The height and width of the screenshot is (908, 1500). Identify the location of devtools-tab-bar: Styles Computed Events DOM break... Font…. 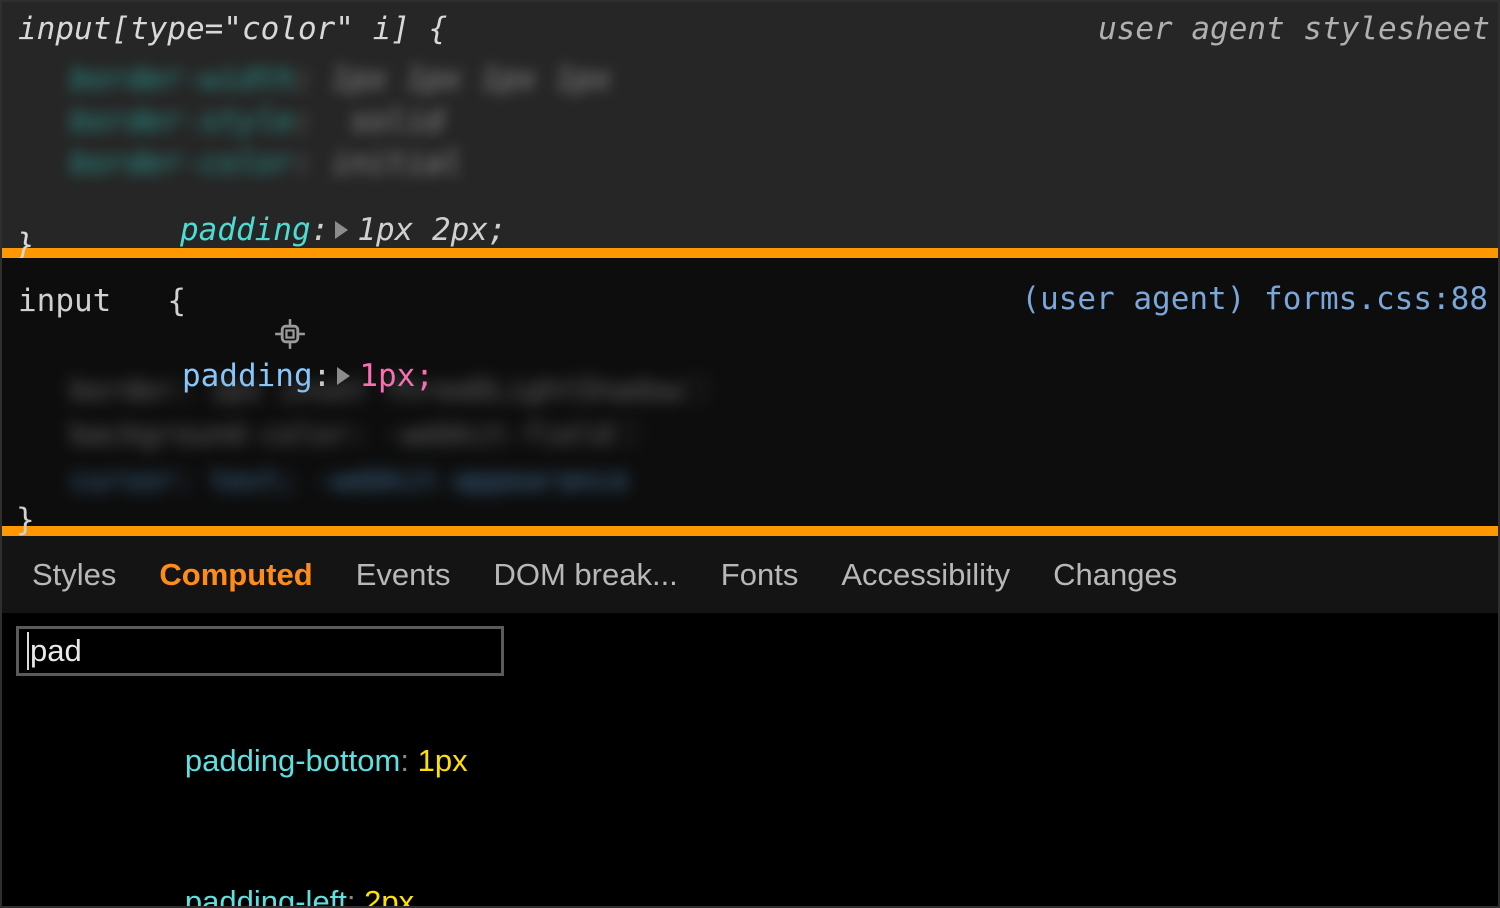
(750, 575).